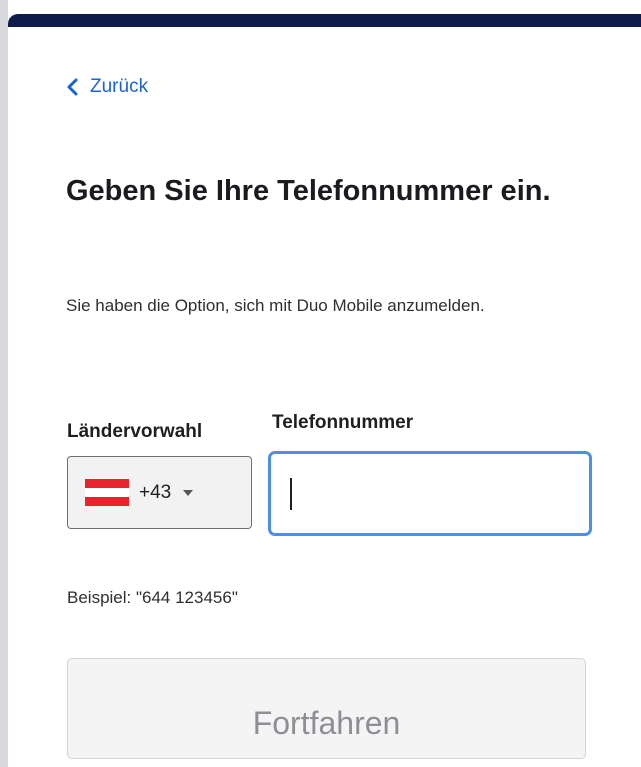 The width and height of the screenshot is (641, 767). What do you see at coordinates (324, 20) in the screenshot?
I see `brand-top-bar` at bounding box center [324, 20].